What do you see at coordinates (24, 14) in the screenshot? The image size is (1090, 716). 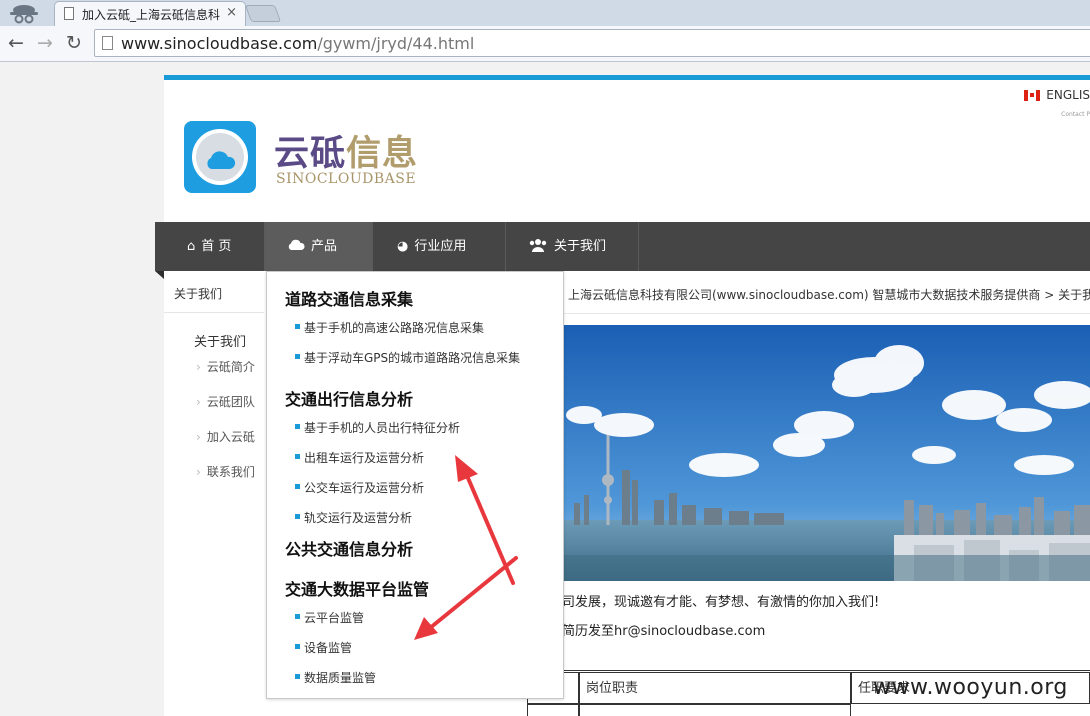 I see `incognito-icon` at bounding box center [24, 14].